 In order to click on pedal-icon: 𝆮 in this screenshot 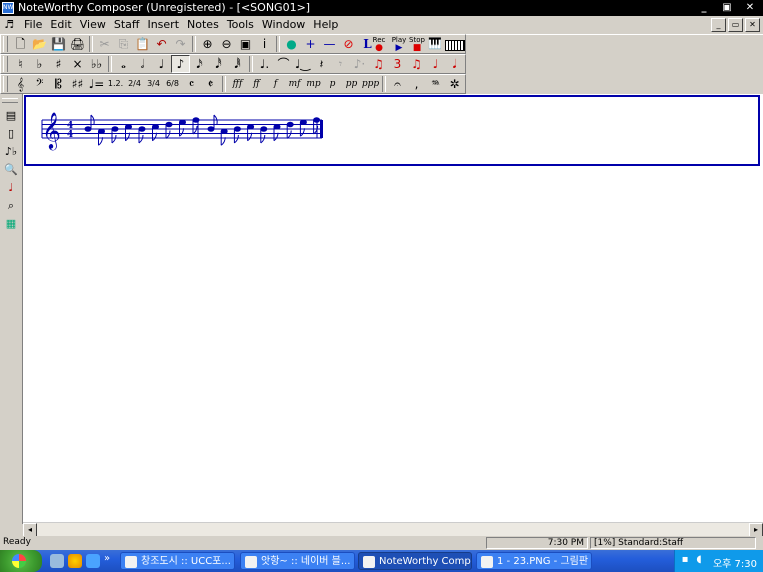, I will do `click(435, 84)`.